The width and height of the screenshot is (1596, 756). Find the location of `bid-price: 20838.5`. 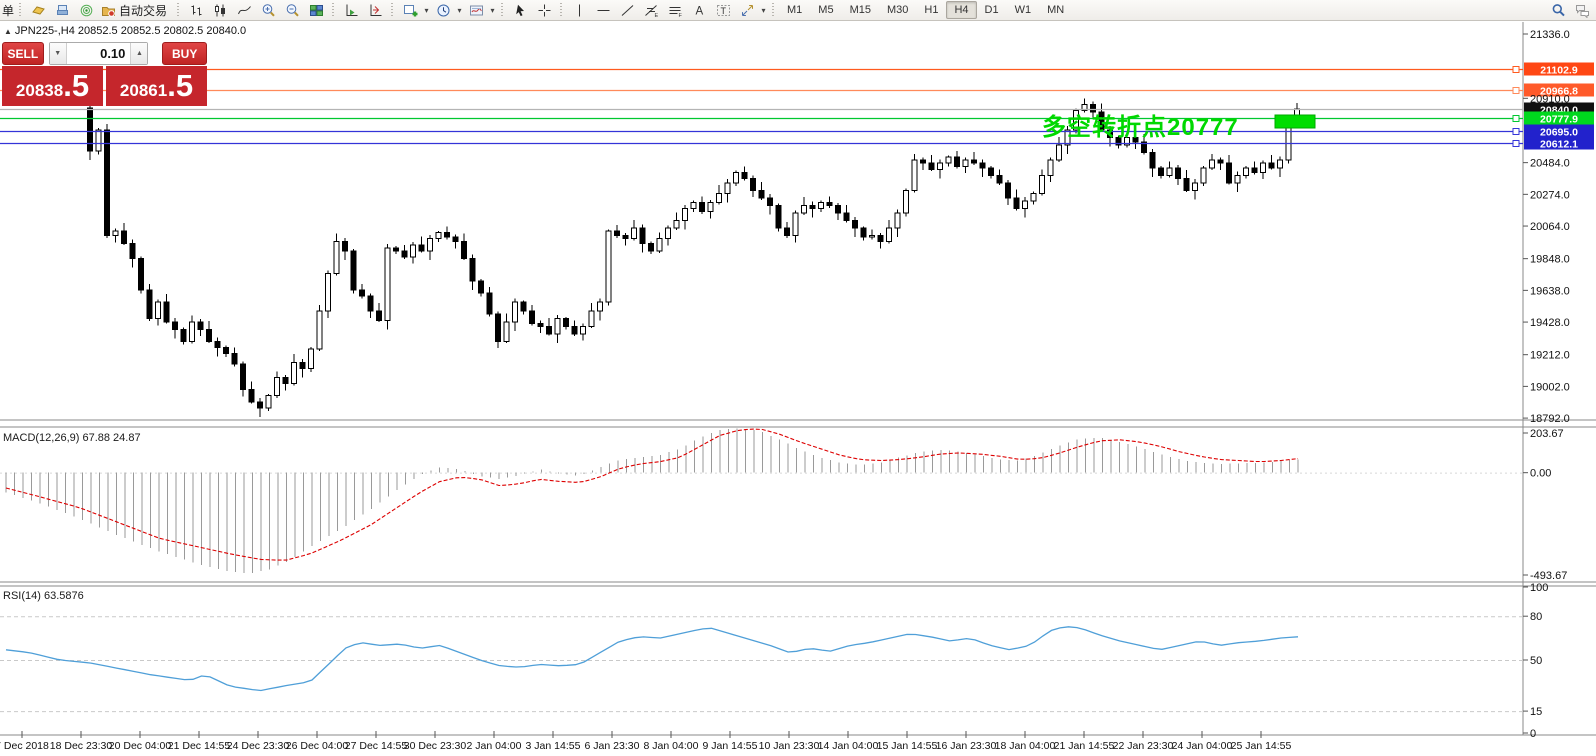

bid-price: 20838.5 is located at coordinates (52, 86).